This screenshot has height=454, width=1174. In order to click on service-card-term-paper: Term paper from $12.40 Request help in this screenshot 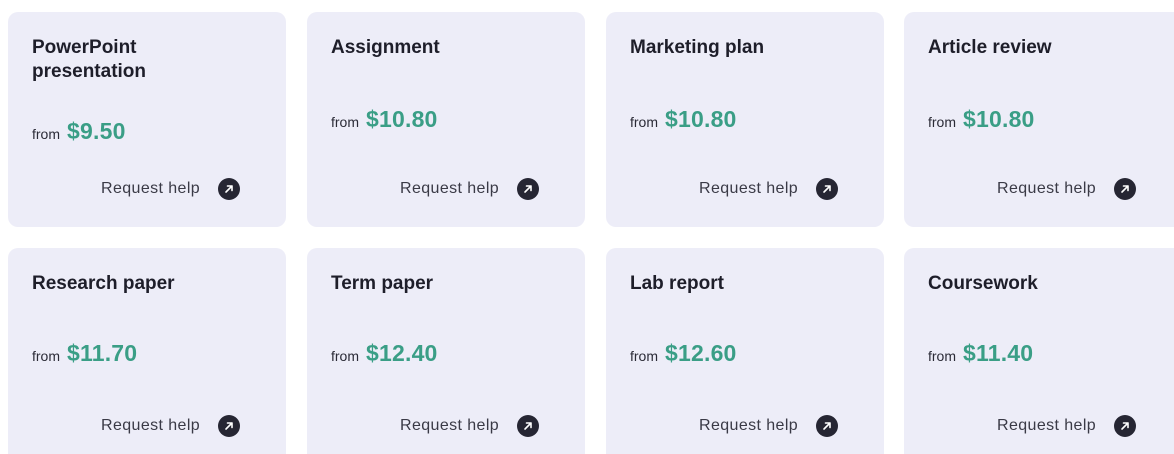, I will do `click(446, 351)`.